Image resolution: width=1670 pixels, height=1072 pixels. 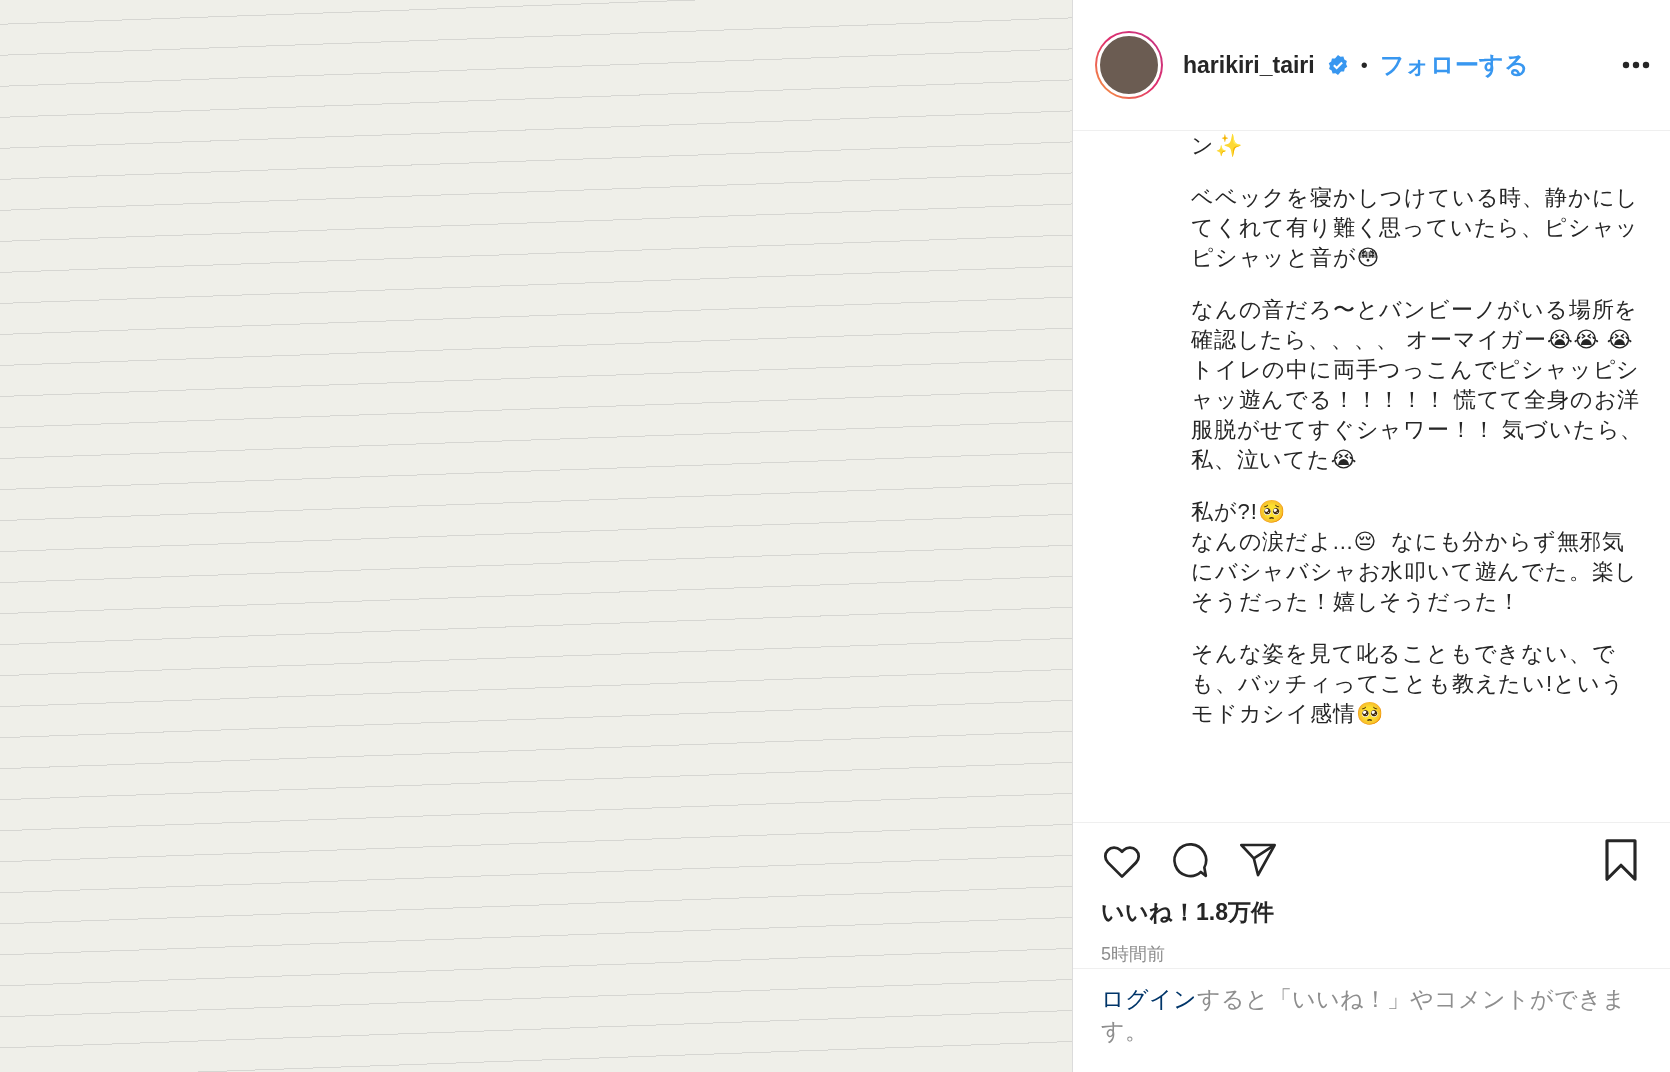 I want to click on more-options-icon, so click(x=1636, y=65).